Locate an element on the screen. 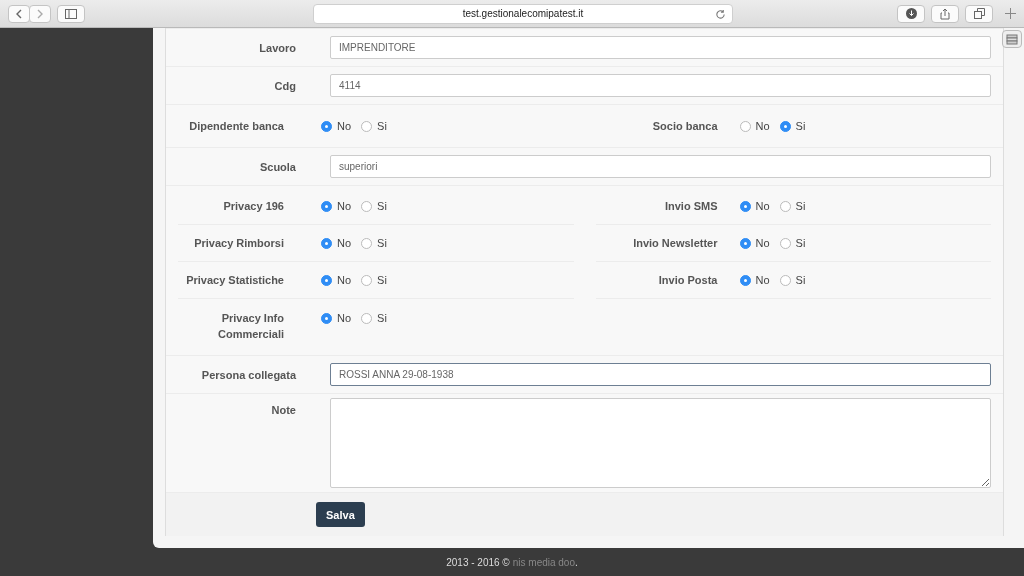 This screenshot has width=1024, height=576. field-label: Privacy Info Commerciali is located at coordinates (250, 326).